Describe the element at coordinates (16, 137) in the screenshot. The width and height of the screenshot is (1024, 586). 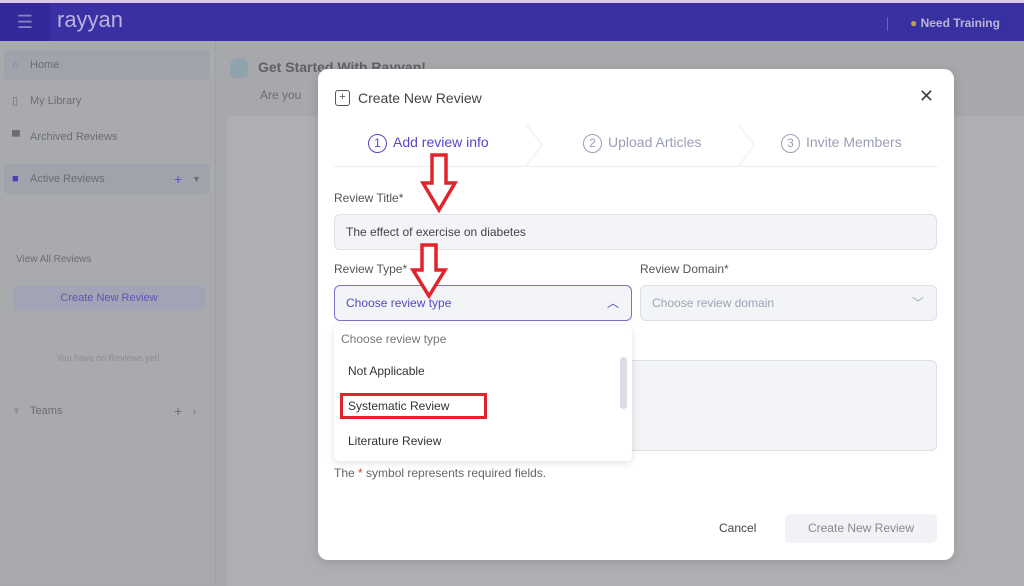
I see `archive-icon: ▀` at that location.